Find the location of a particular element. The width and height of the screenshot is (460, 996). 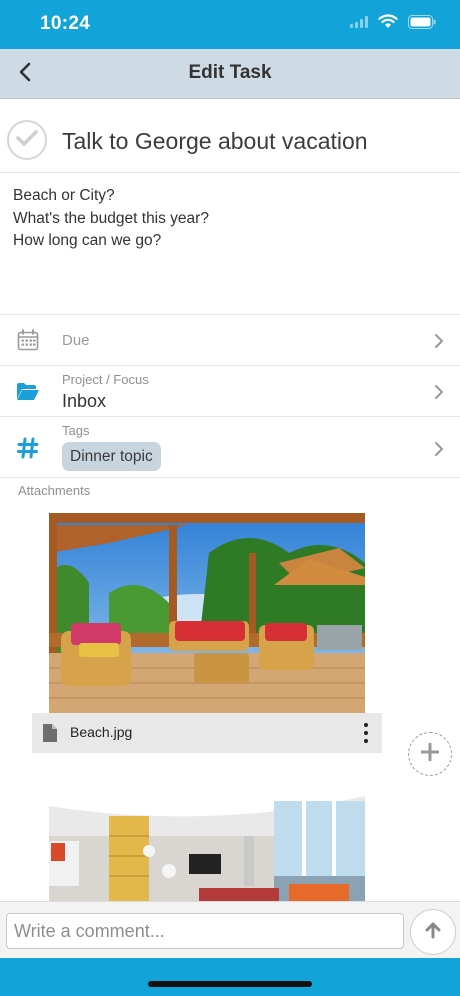

add-attachment-button is located at coordinates (430, 754).